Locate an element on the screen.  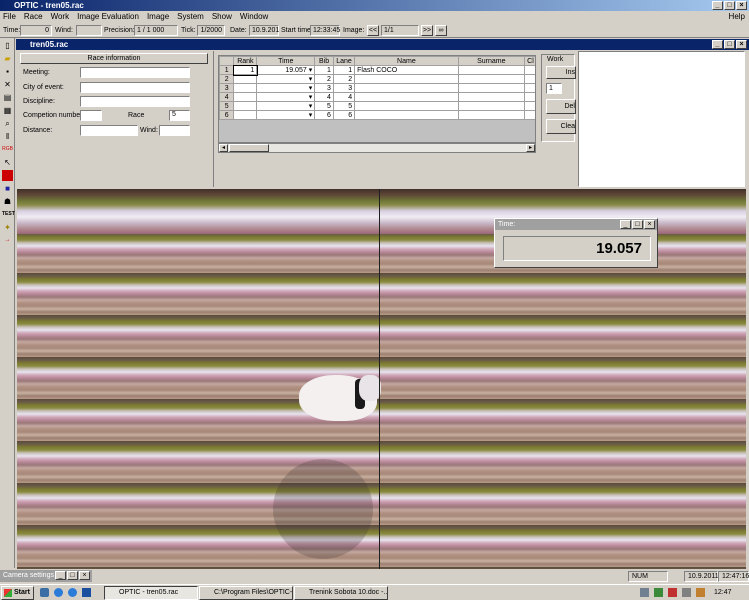
scroll-right-icon: ▸ is located at coordinates (530, 148).